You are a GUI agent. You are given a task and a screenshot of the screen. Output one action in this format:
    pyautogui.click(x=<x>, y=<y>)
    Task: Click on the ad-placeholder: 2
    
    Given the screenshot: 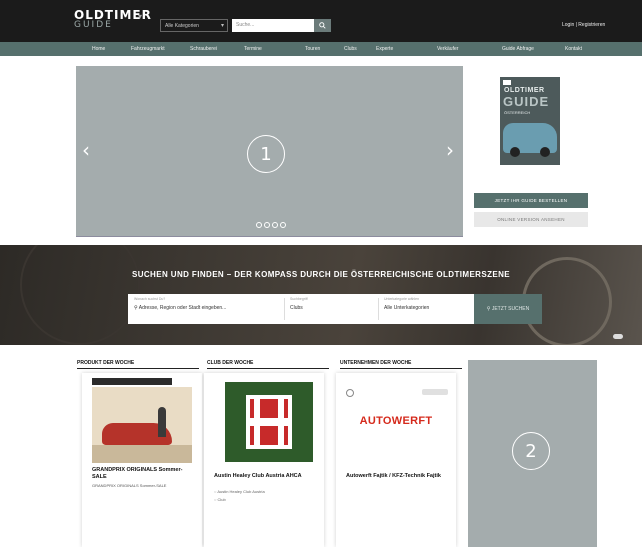 What is the action you would take?
    pyautogui.click(x=532, y=453)
    